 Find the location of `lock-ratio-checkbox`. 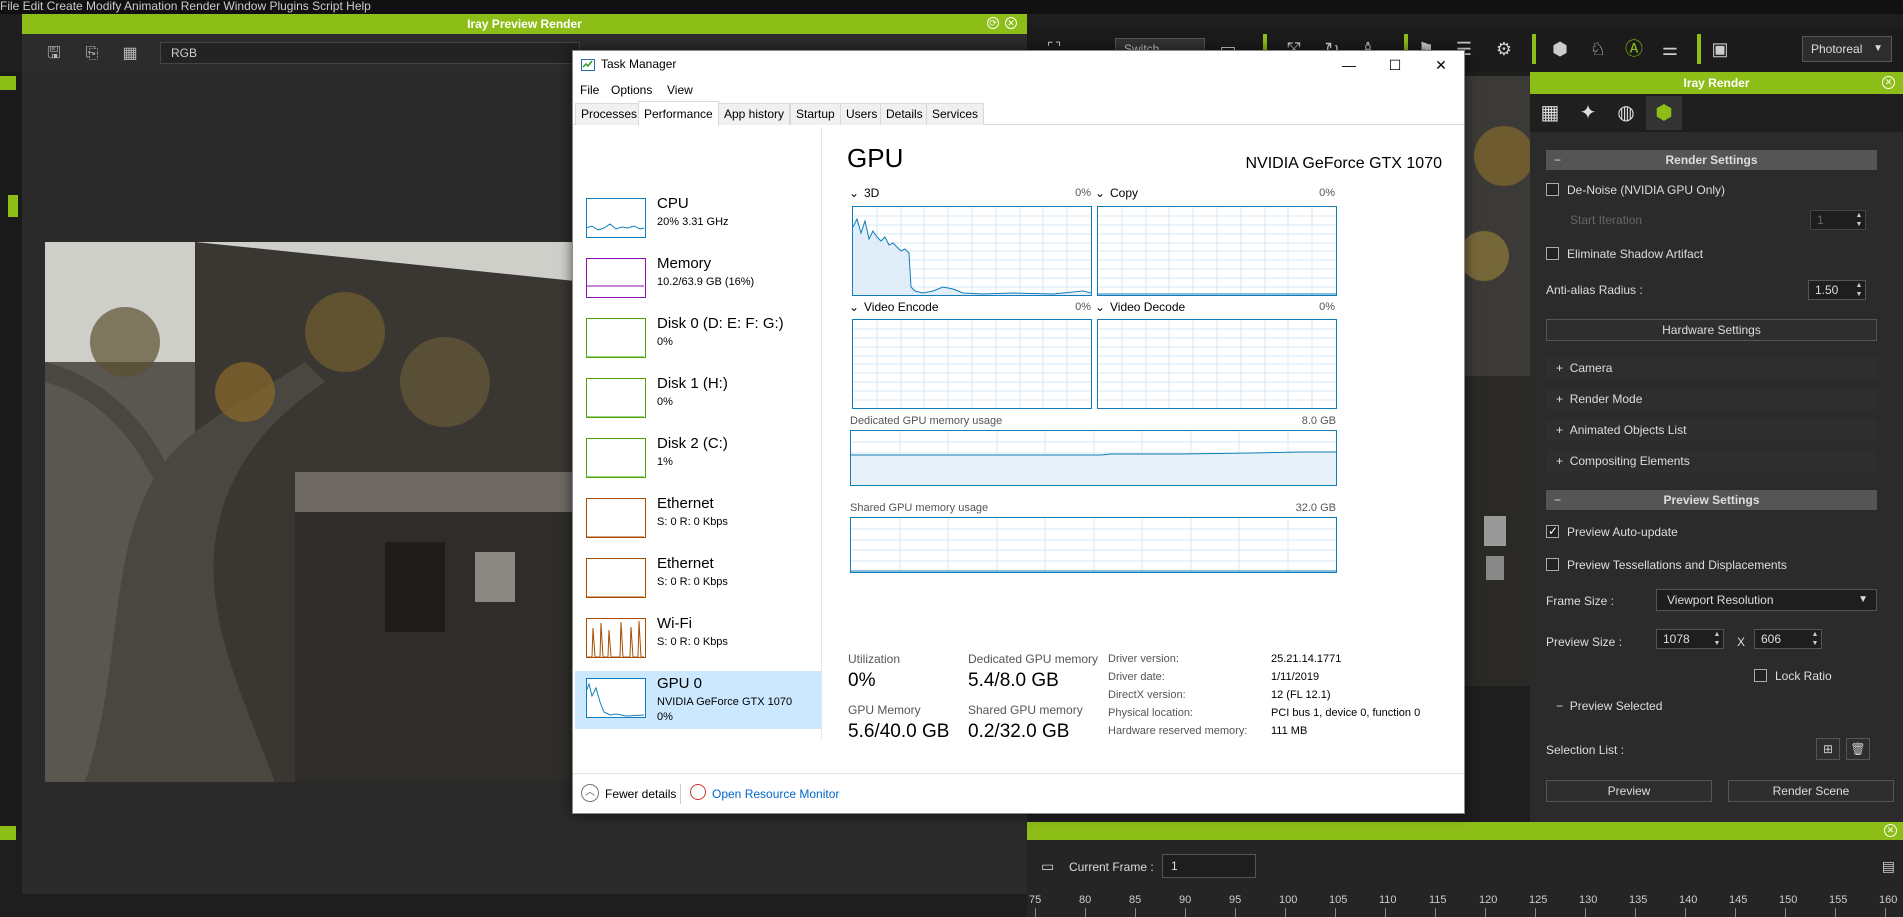

lock-ratio-checkbox is located at coordinates (1760, 675).